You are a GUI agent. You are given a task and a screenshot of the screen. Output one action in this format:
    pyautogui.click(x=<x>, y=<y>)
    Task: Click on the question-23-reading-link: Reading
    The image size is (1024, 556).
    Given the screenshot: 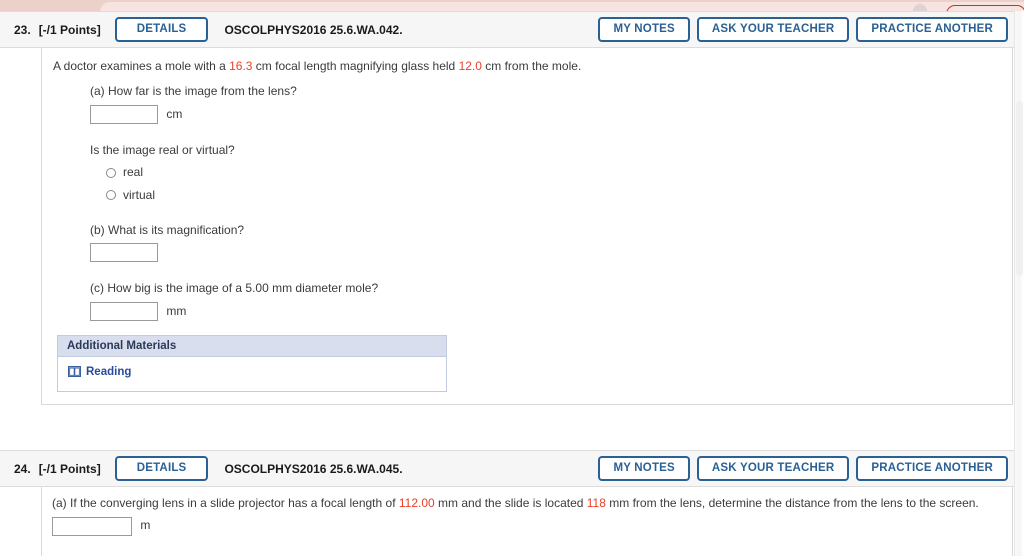 What is the action you would take?
    pyautogui.click(x=99, y=372)
    